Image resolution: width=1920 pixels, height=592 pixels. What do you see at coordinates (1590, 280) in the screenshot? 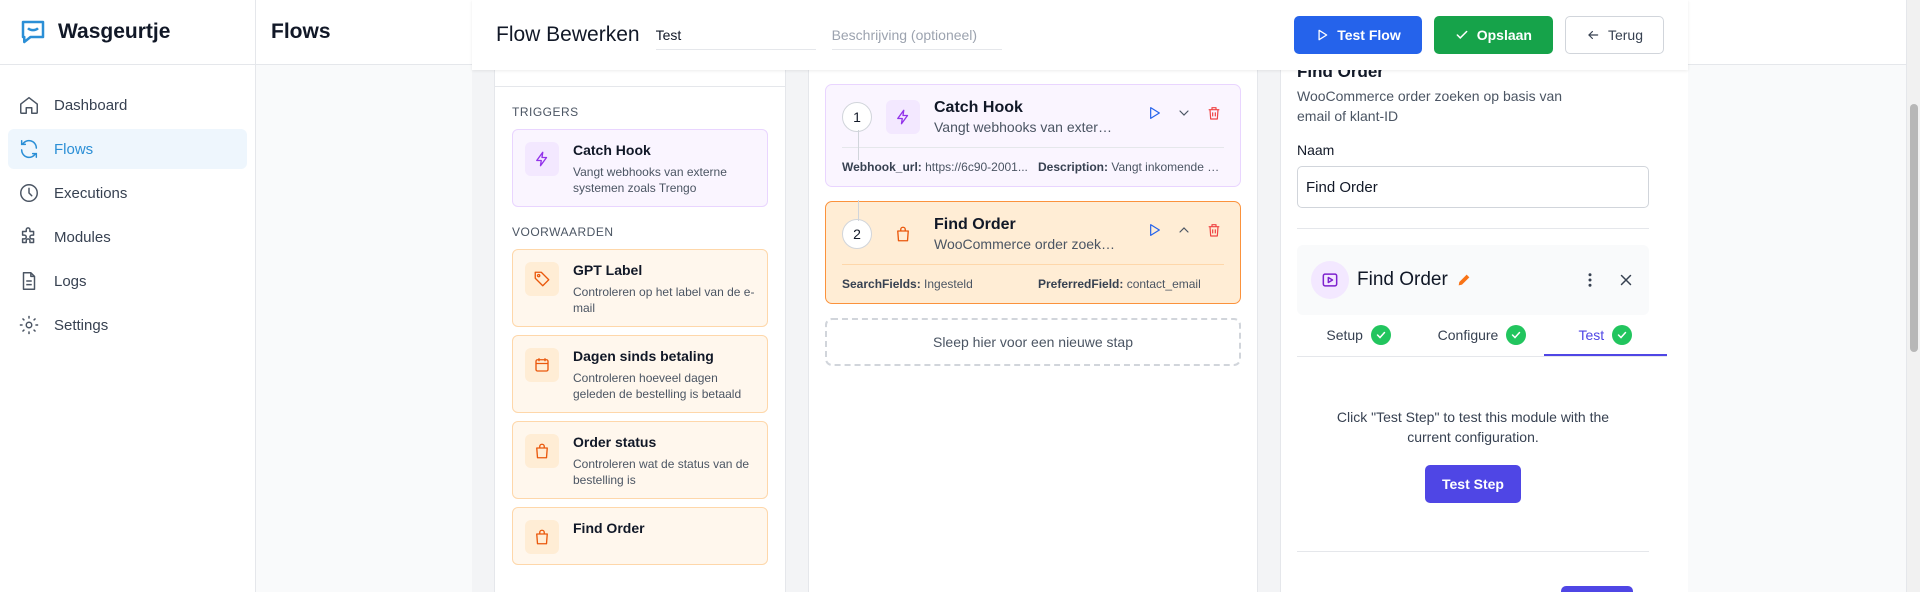
I see `more-vertical-icon` at bounding box center [1590, 280].